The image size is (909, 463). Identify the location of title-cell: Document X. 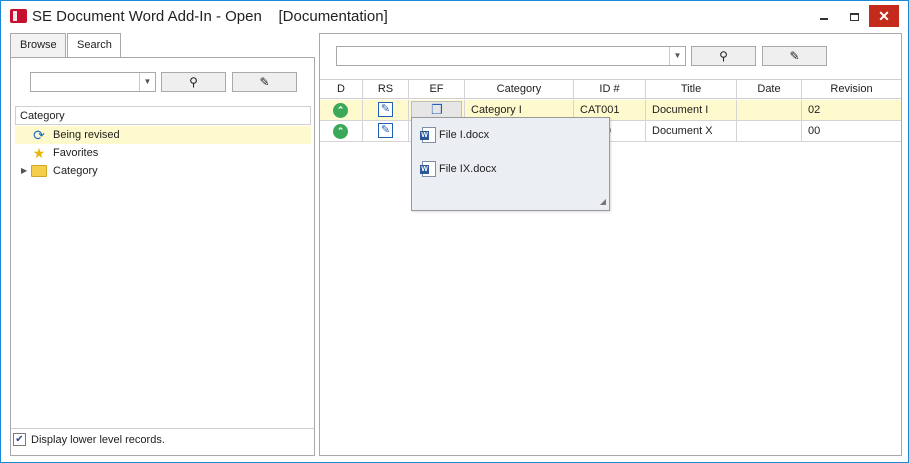
(691, 131).